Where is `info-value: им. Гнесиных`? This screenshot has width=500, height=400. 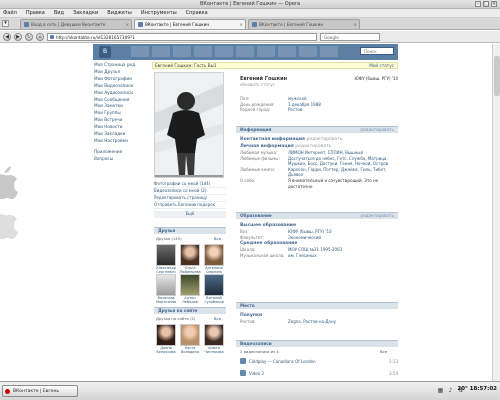 info-value: им. Гнесиных is located at coordinates (302, 256).